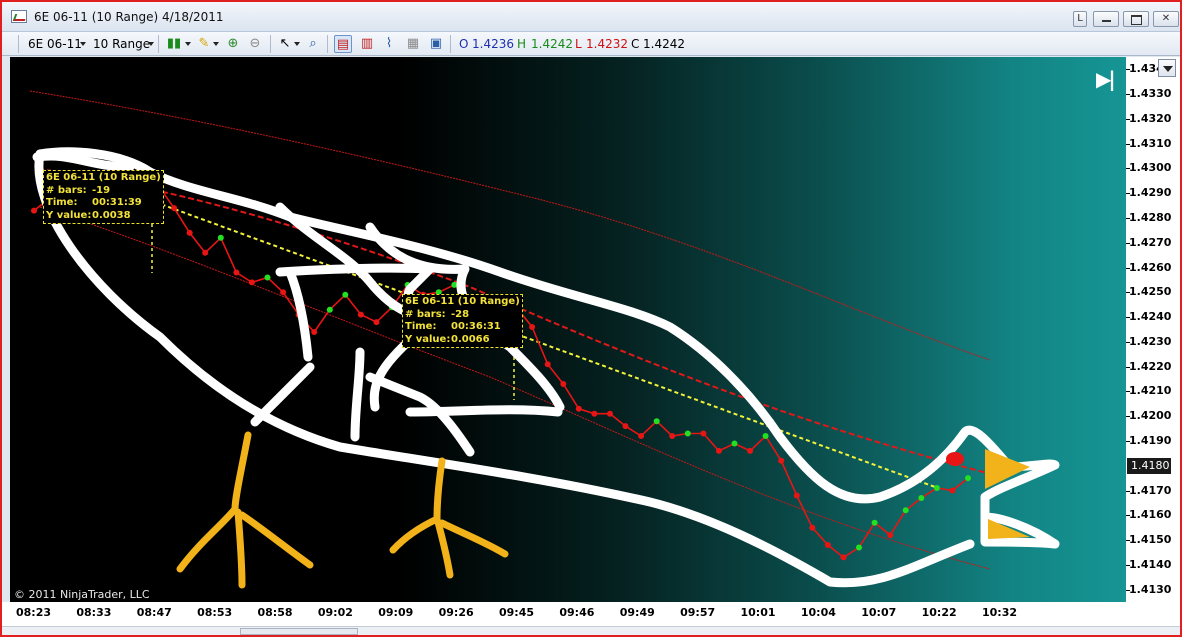 The height and width of the screenshot is (637, 1182). I want to click on instrument-selector: 6E 06-11, so click(55, 44).